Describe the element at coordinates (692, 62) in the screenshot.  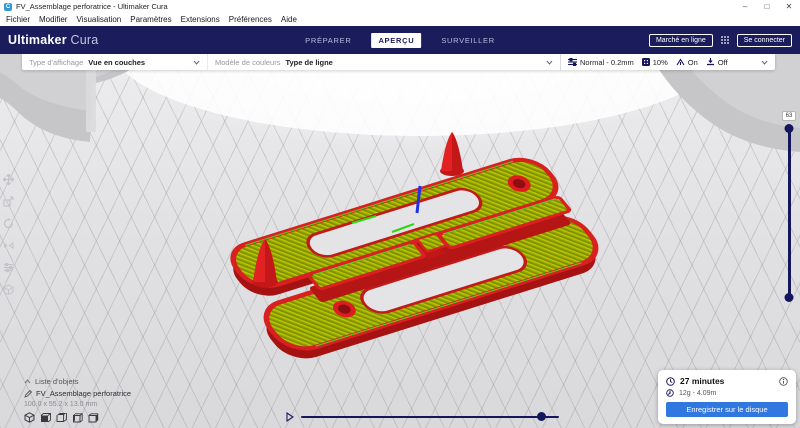
I see `support-value: On` at that location.